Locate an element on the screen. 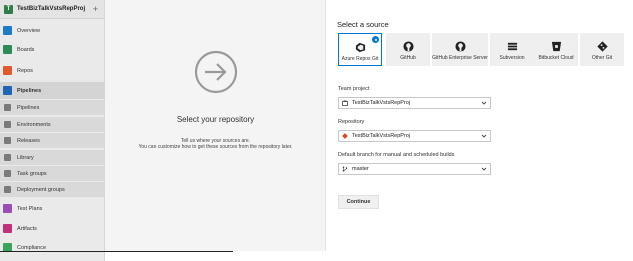 Image resolution: width=633 pixels, height=261 pixels. source-tile-azure-repos: Azure Repos Git is located at coordinates (360, 49).